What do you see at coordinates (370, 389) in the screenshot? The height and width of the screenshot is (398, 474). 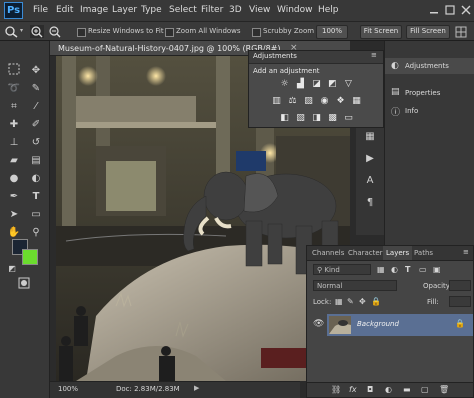 I see `layer-mask-icon: ◘` at bounding box center [370, 389].